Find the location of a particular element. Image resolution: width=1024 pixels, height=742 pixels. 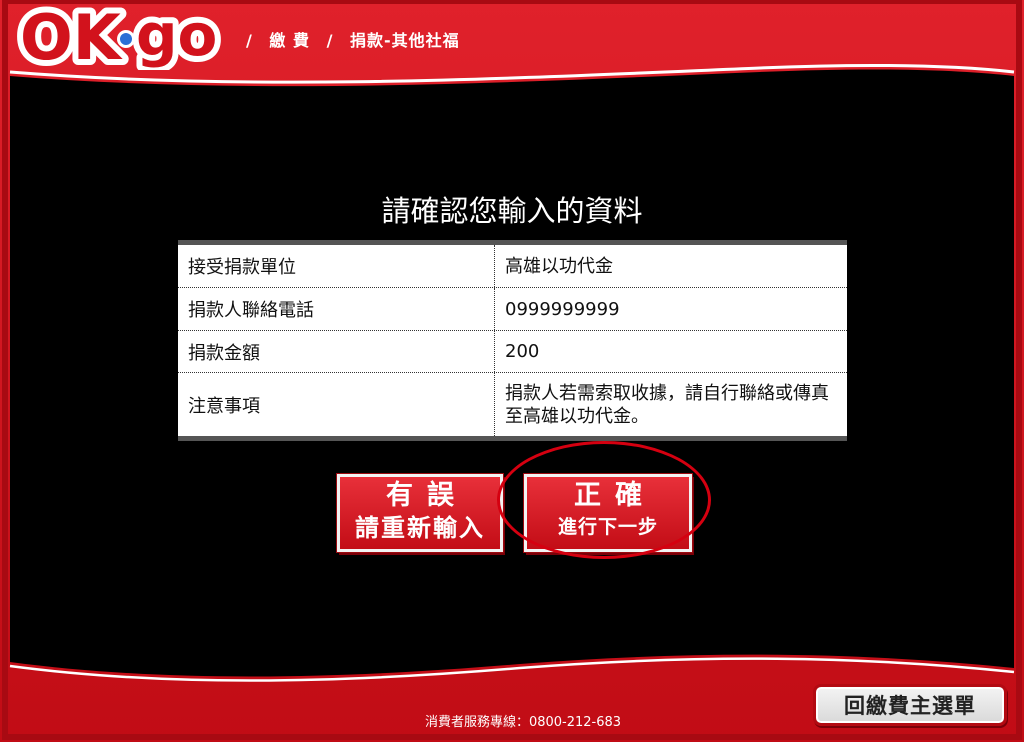

back-to-payment-menu-button: 回繳費主選單 is located at coordinates (910, 705).